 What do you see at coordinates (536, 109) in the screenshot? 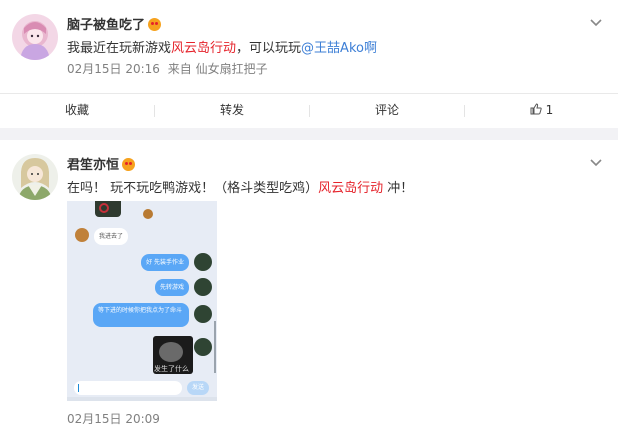
I see `thumbs-up-icon` at bounding box center [536, 109].